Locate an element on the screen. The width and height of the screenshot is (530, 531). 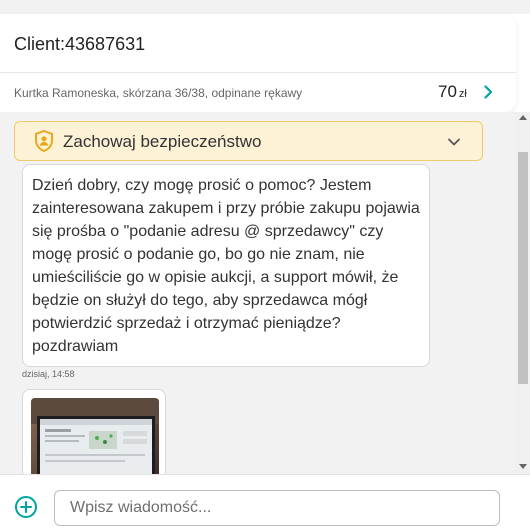
top-strip is located at coordinates (265, 7).